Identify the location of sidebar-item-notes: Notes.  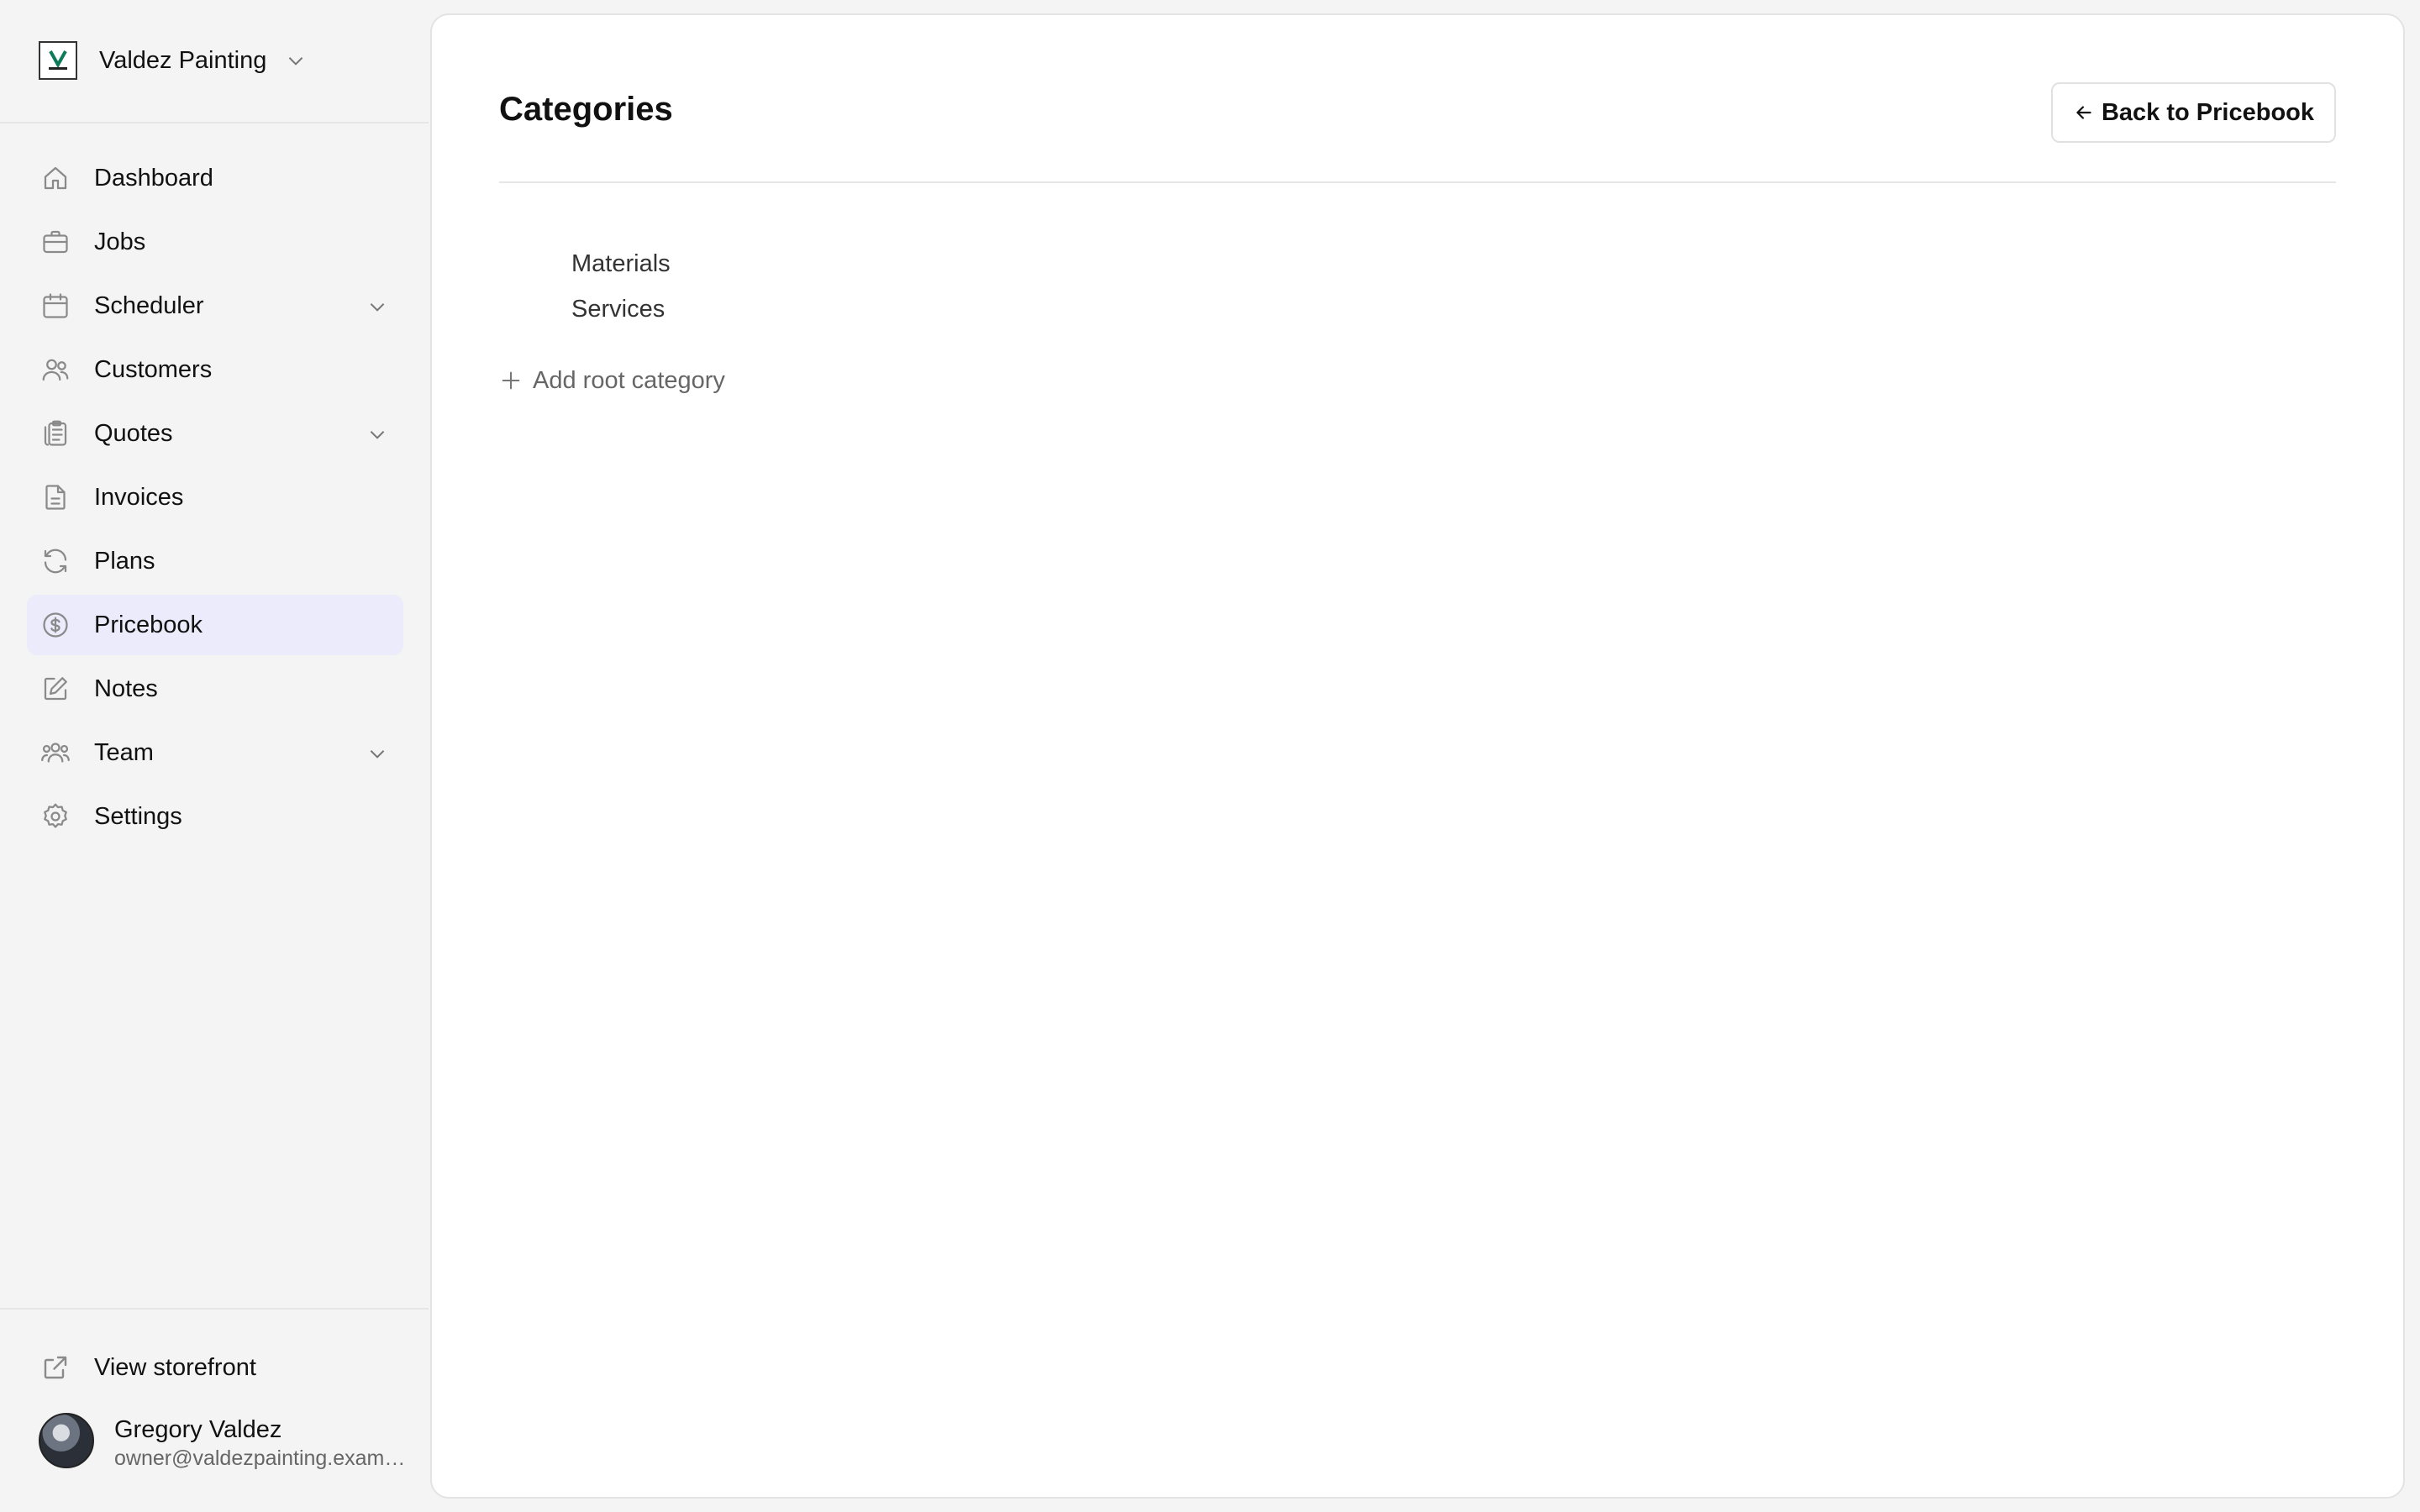
(215, 689).